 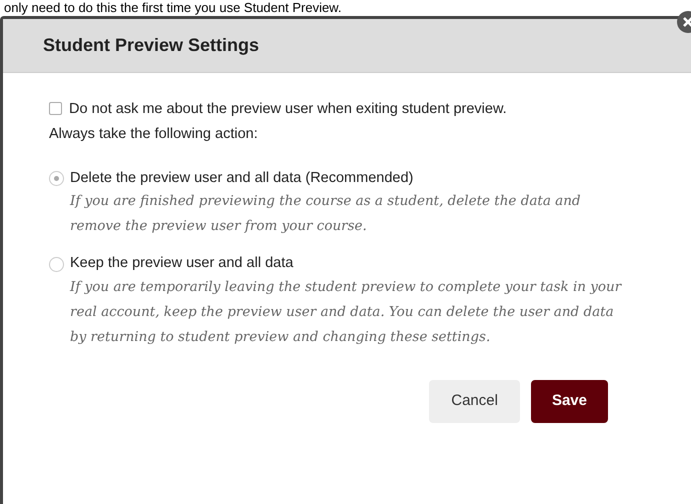 I want to click on background-text: only need to do this the first time you use Student Preview., so click(x=172, y=8).